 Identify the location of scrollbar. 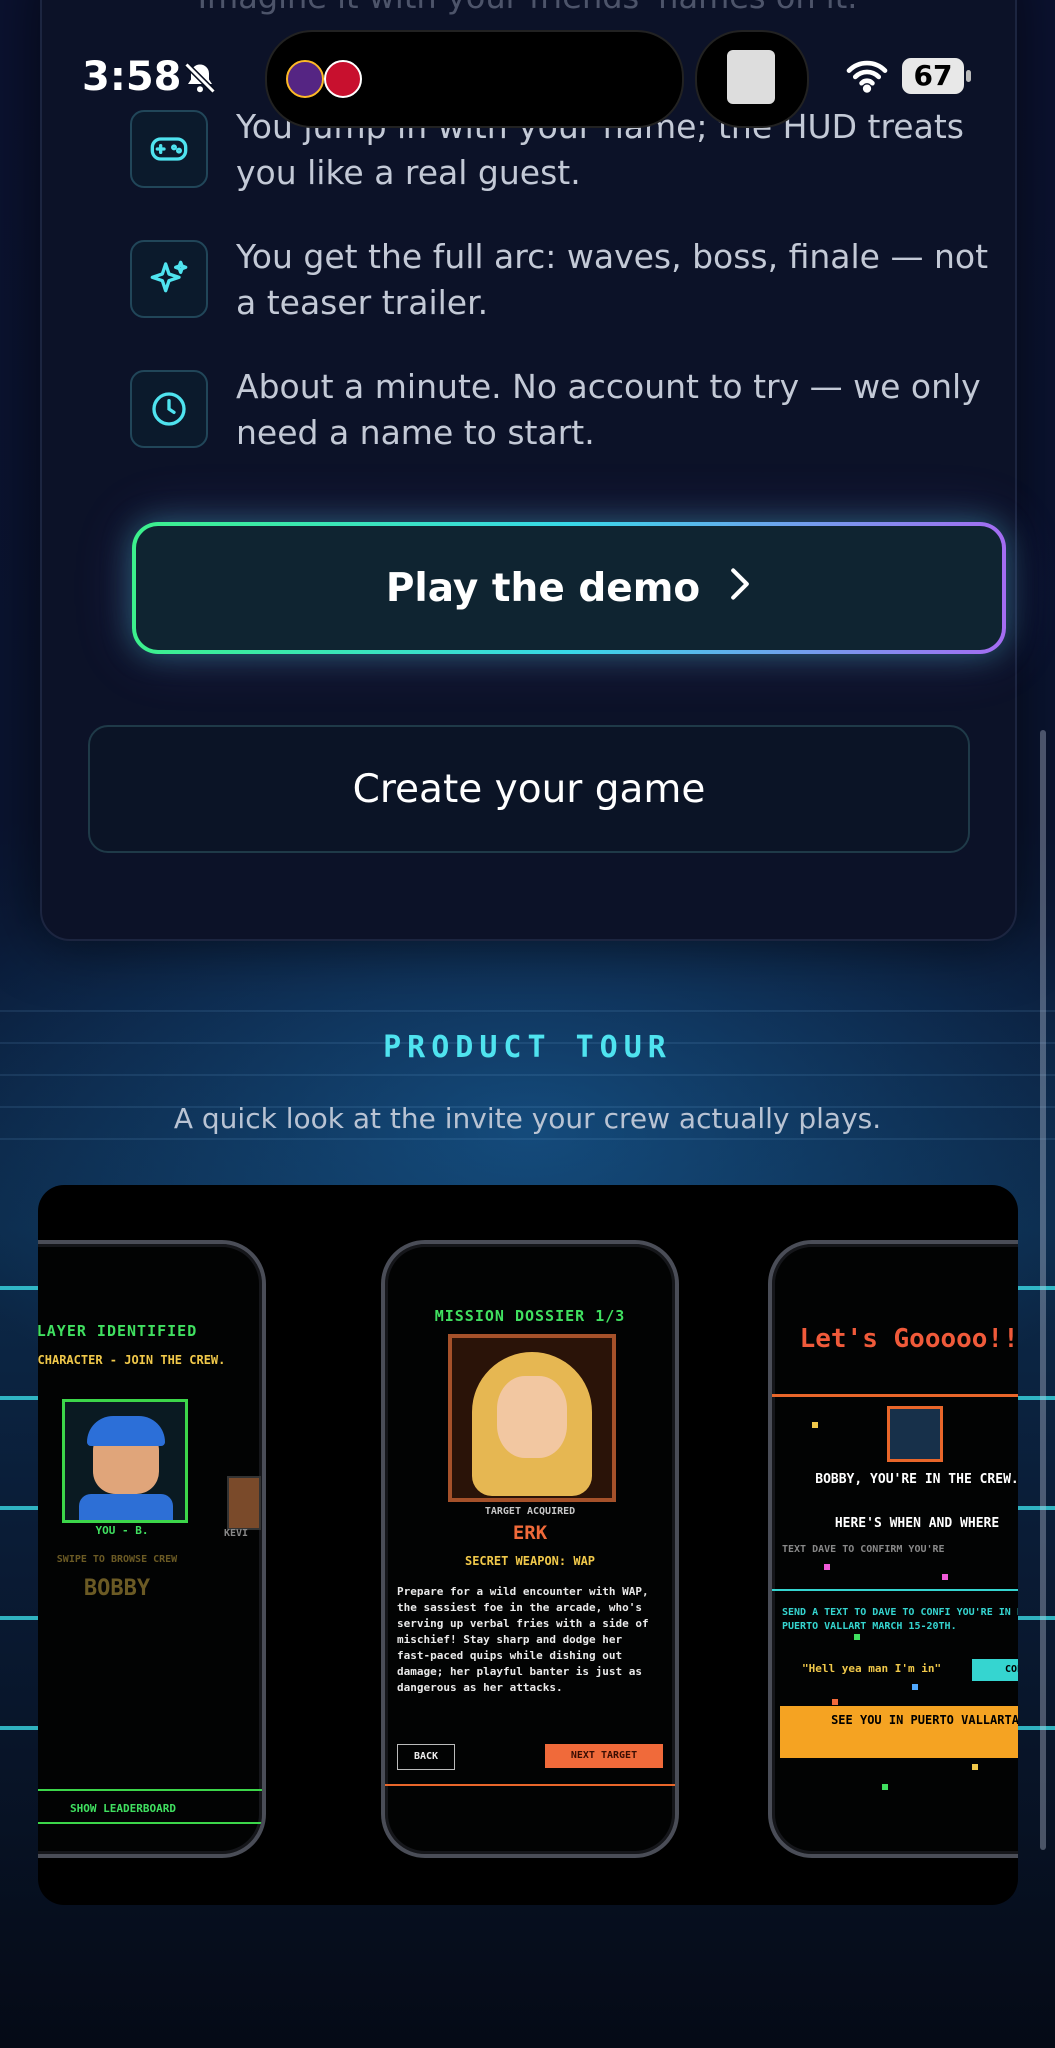
(1043, 1290).